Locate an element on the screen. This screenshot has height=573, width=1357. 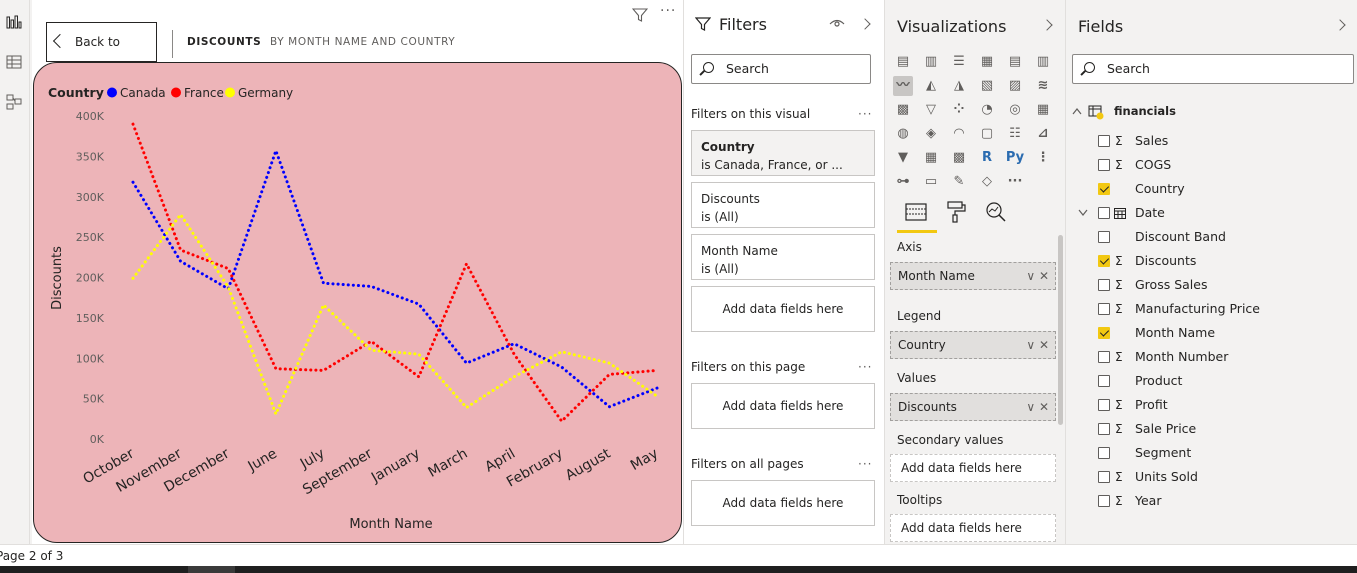
field-profit: Σ Profit is located at coordinates (1211, 405).